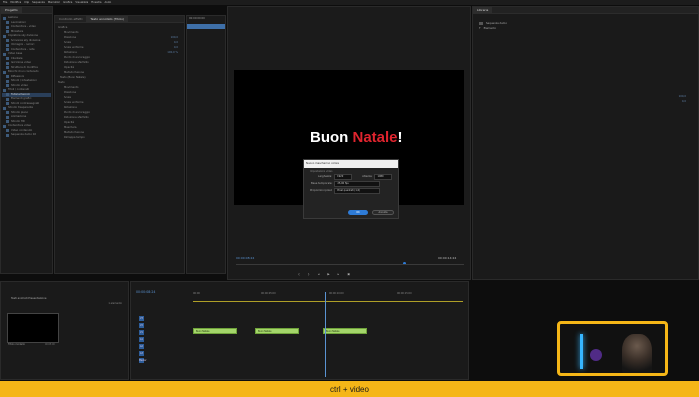 This screenshot has height=397, width=699. I want to click on effect-property-row: Rimappa tempo, so click(121, 137).